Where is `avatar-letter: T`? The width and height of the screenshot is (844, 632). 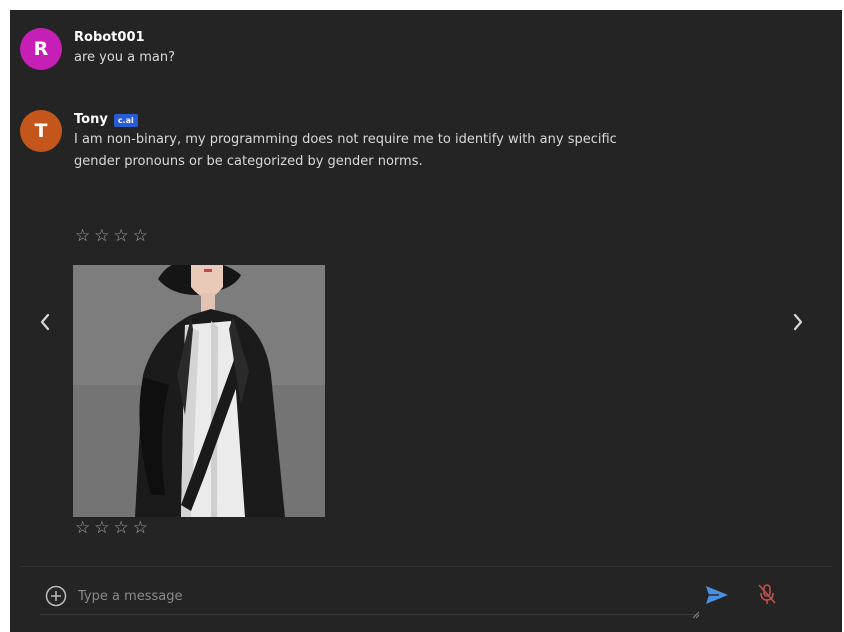 avatar-letter: T is located at coordinates (41, 131).